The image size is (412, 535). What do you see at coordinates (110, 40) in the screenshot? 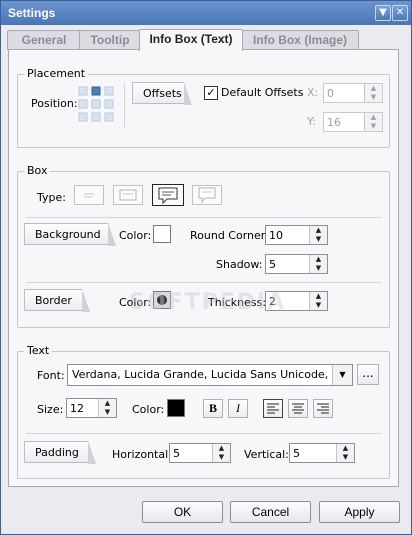
I see `tab-tooltip: Tooltip` at bounding box center [110, 40].